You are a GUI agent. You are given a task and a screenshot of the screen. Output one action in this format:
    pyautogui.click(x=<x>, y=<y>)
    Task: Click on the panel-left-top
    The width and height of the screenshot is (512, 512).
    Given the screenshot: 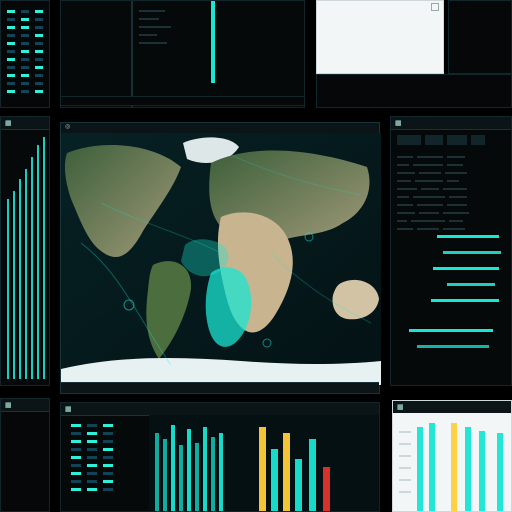 What is the action you would take?
    pyautogui.click(x=25, y=54)
    